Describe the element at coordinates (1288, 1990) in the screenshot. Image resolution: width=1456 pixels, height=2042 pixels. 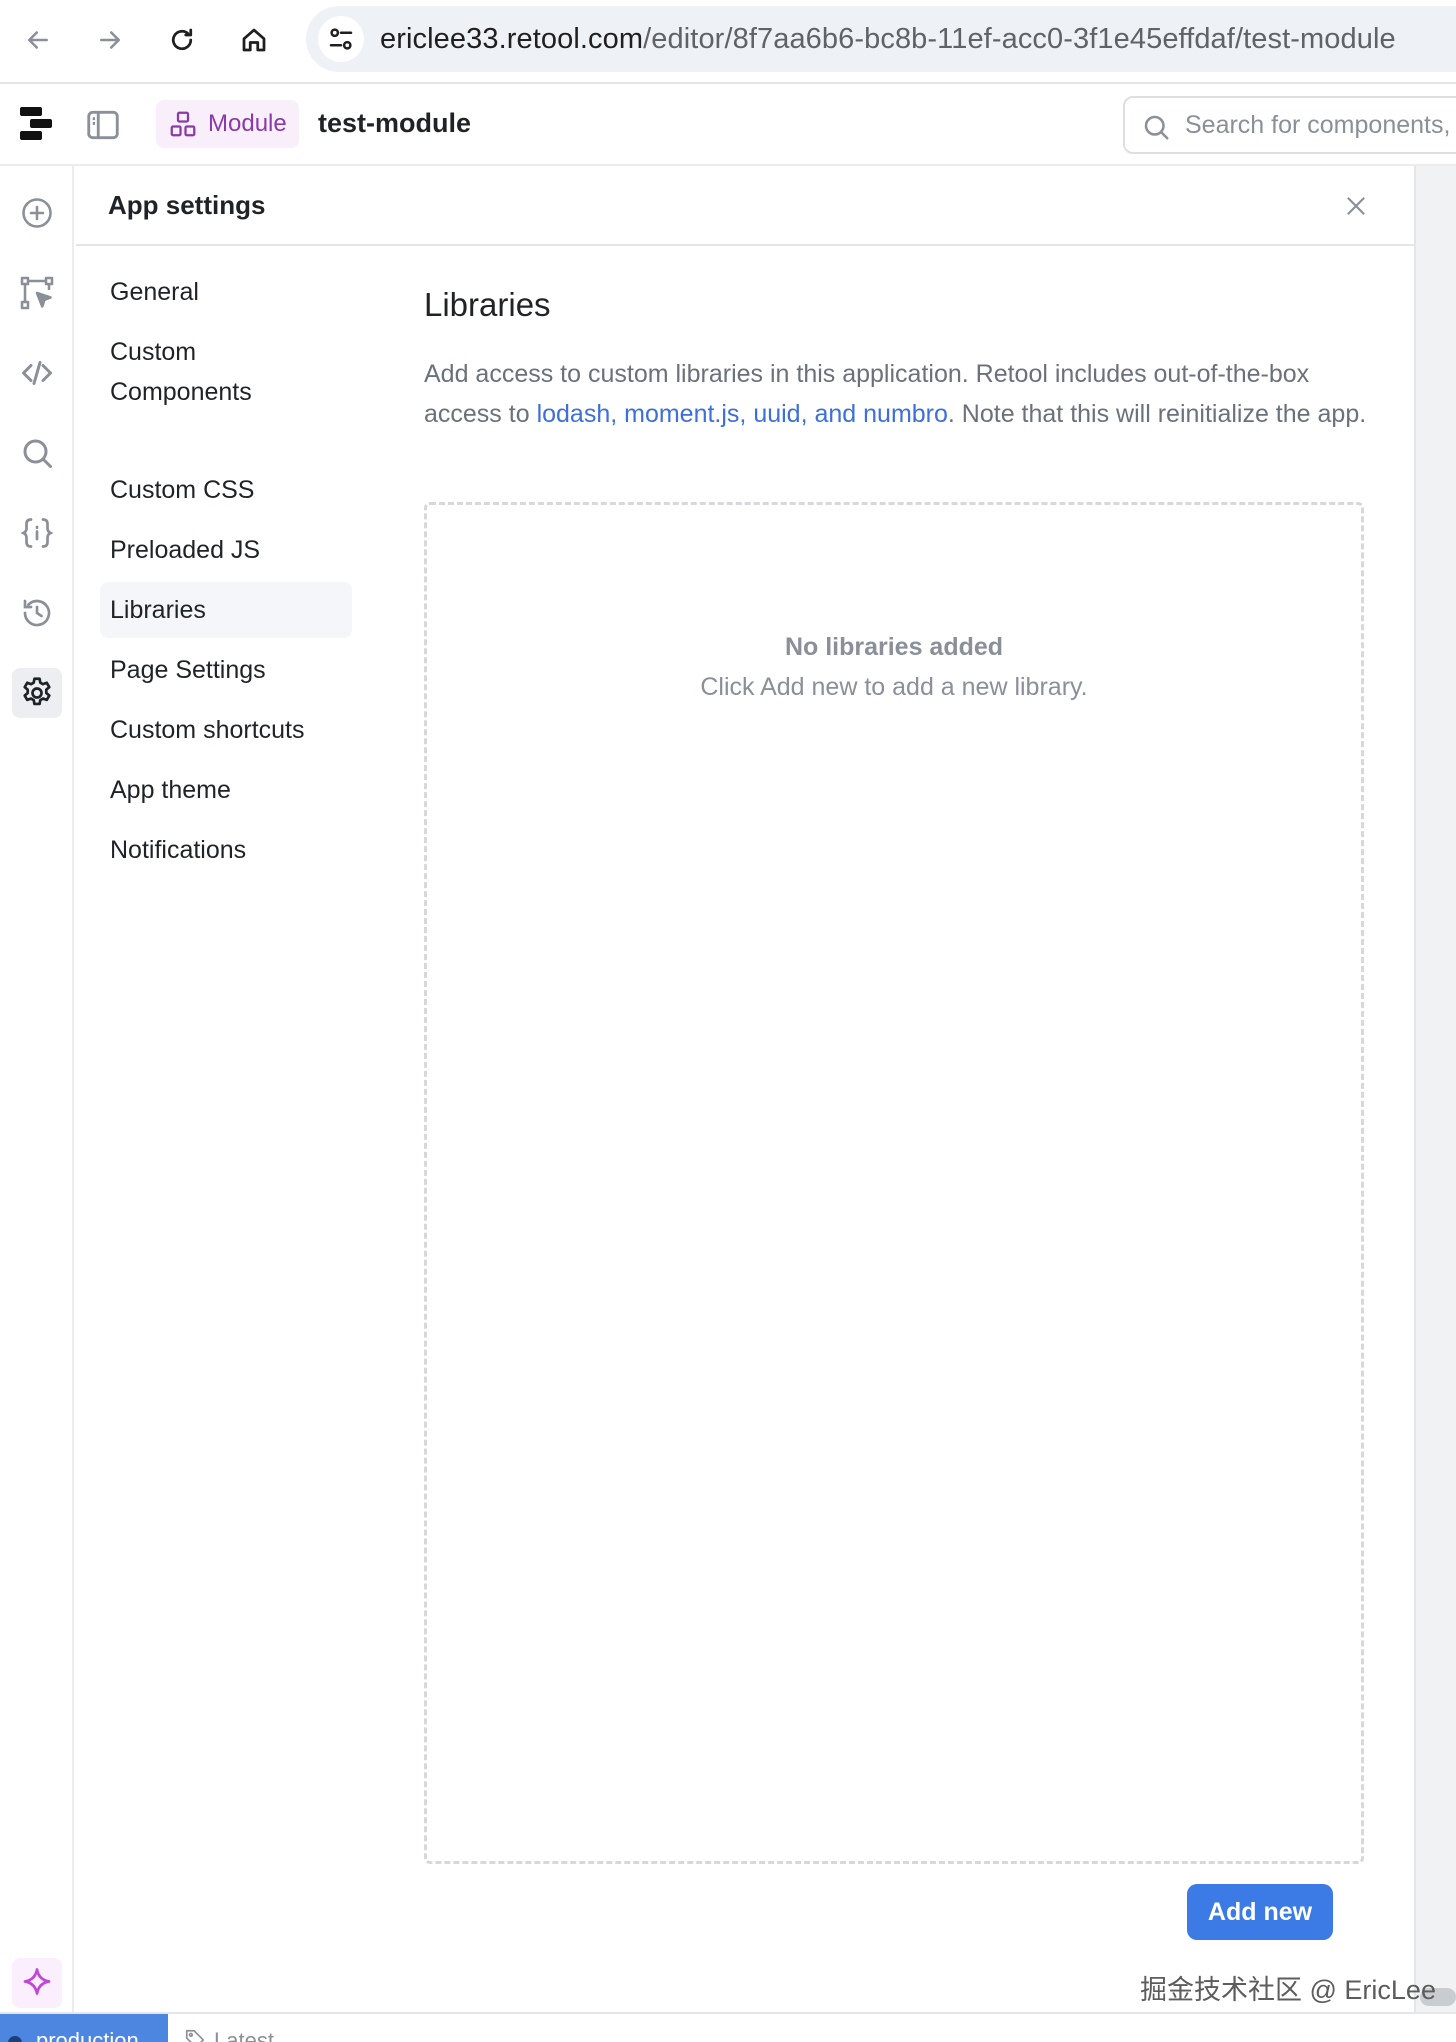
I see `watermark: 掘金技术社区 @ EricLee` at that location.